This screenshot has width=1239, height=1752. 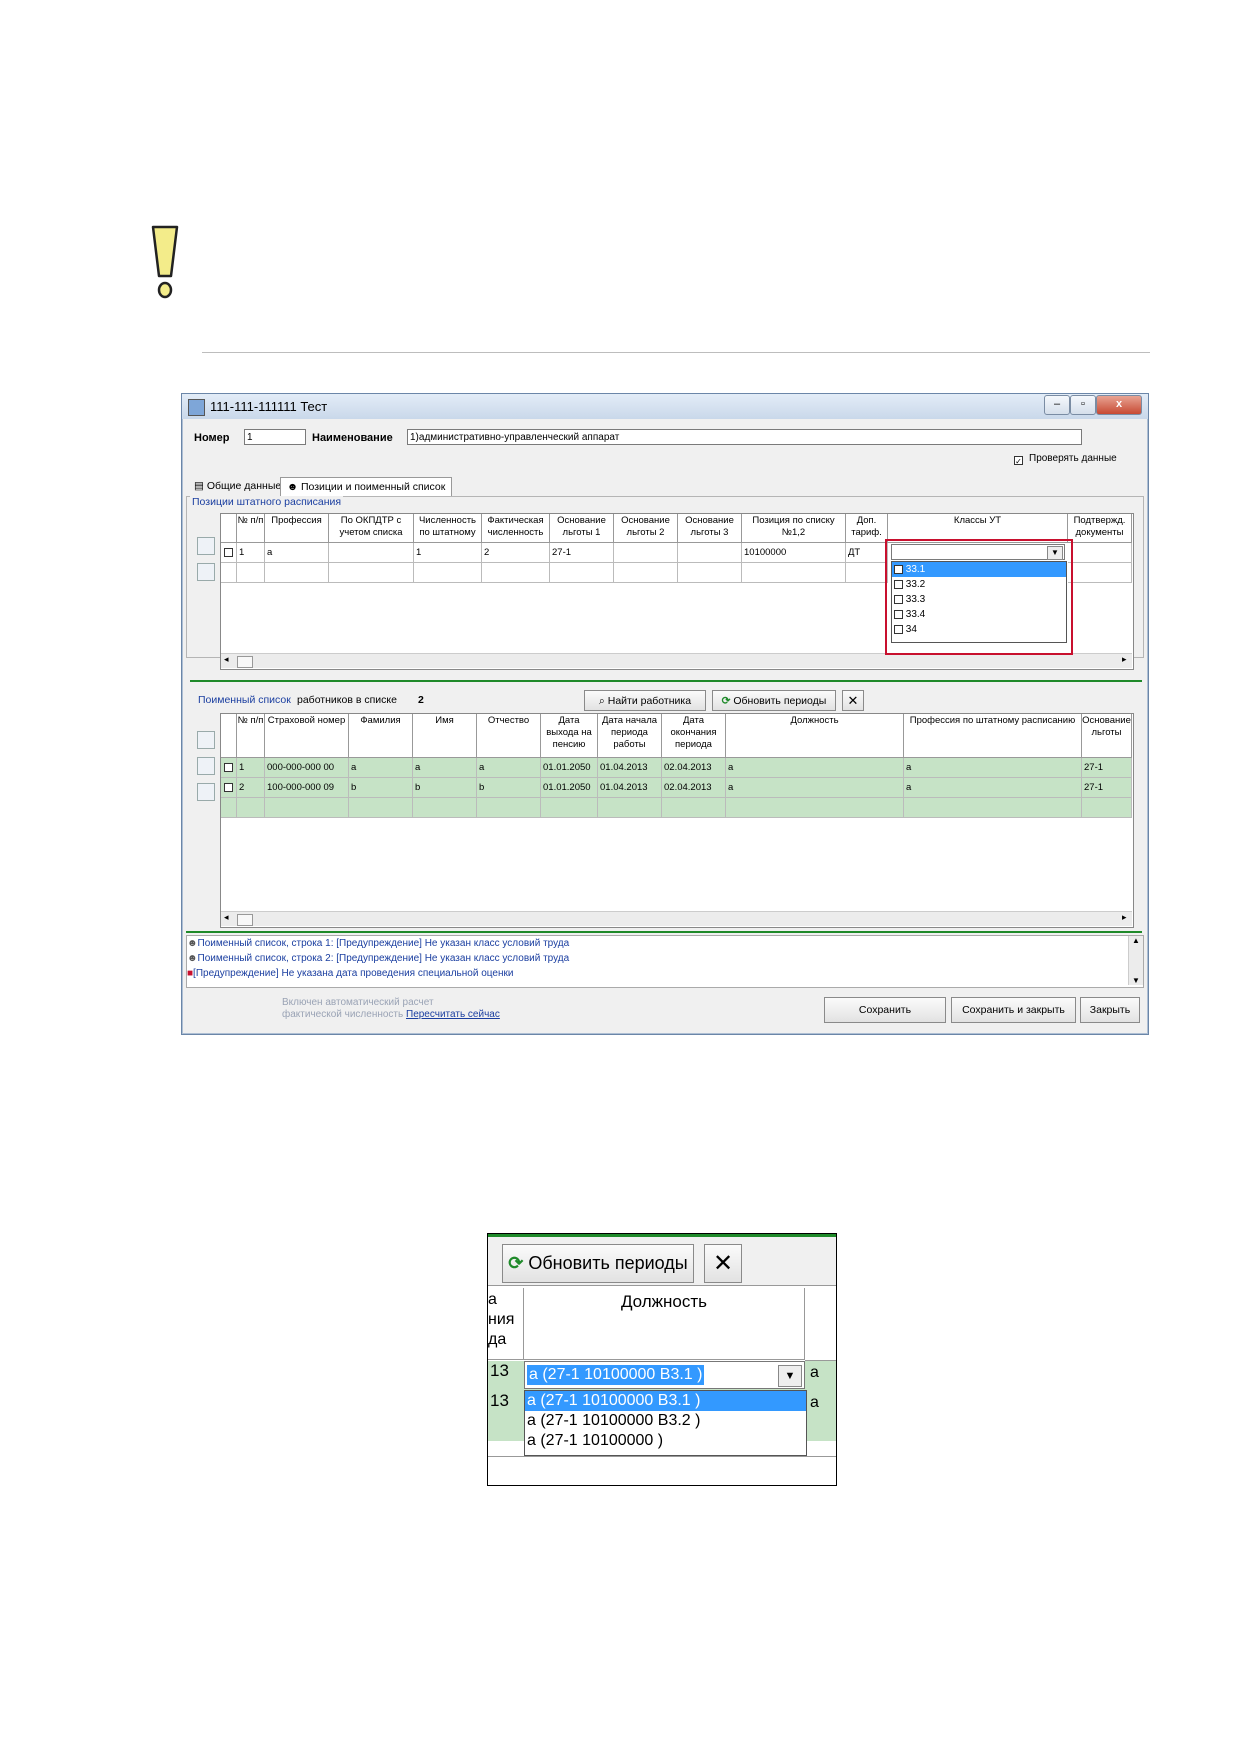 What do you see at coordinates (381, 736) in the screenshot?
I see `col-header: Фамилия` at bounding box center [381, 736].